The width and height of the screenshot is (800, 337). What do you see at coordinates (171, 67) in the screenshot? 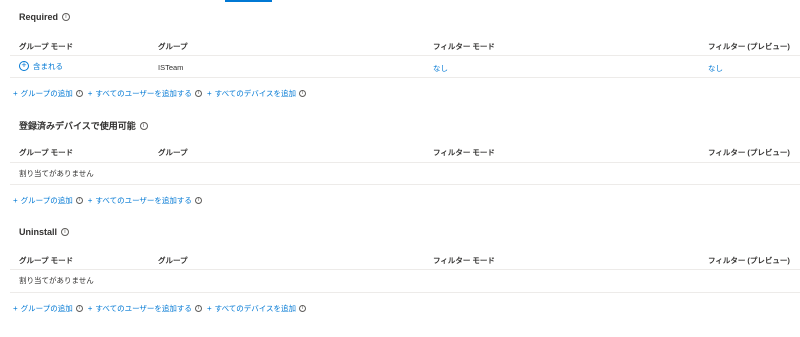
I see `group-cell: ISTeam` at bounding box center [171, 67].